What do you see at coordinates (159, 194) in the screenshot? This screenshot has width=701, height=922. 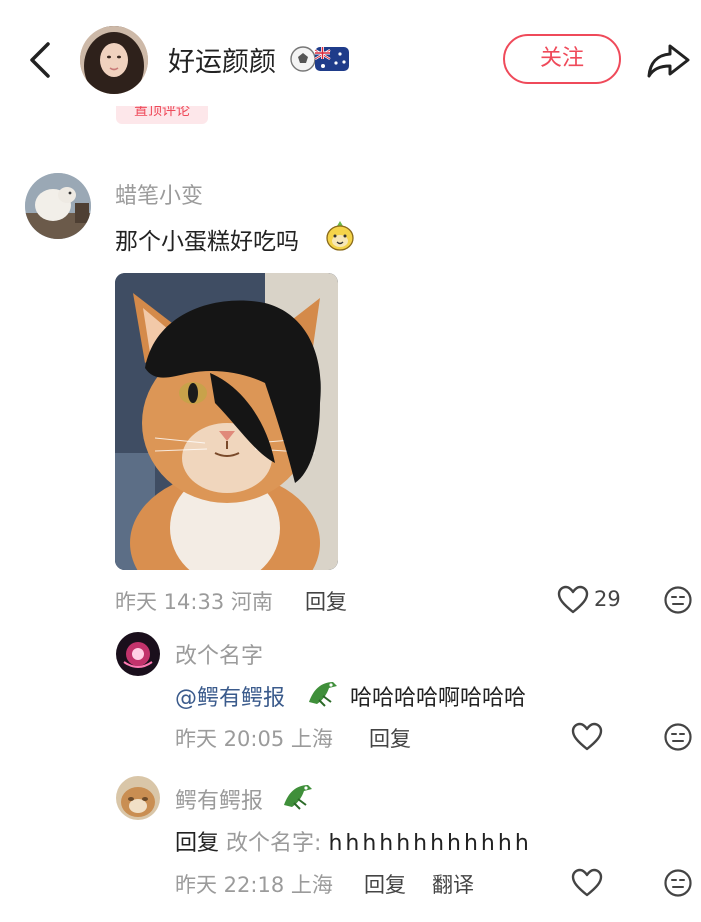 I see `commenter-name: 蜡笔小变` at bounding box center [159, 194].